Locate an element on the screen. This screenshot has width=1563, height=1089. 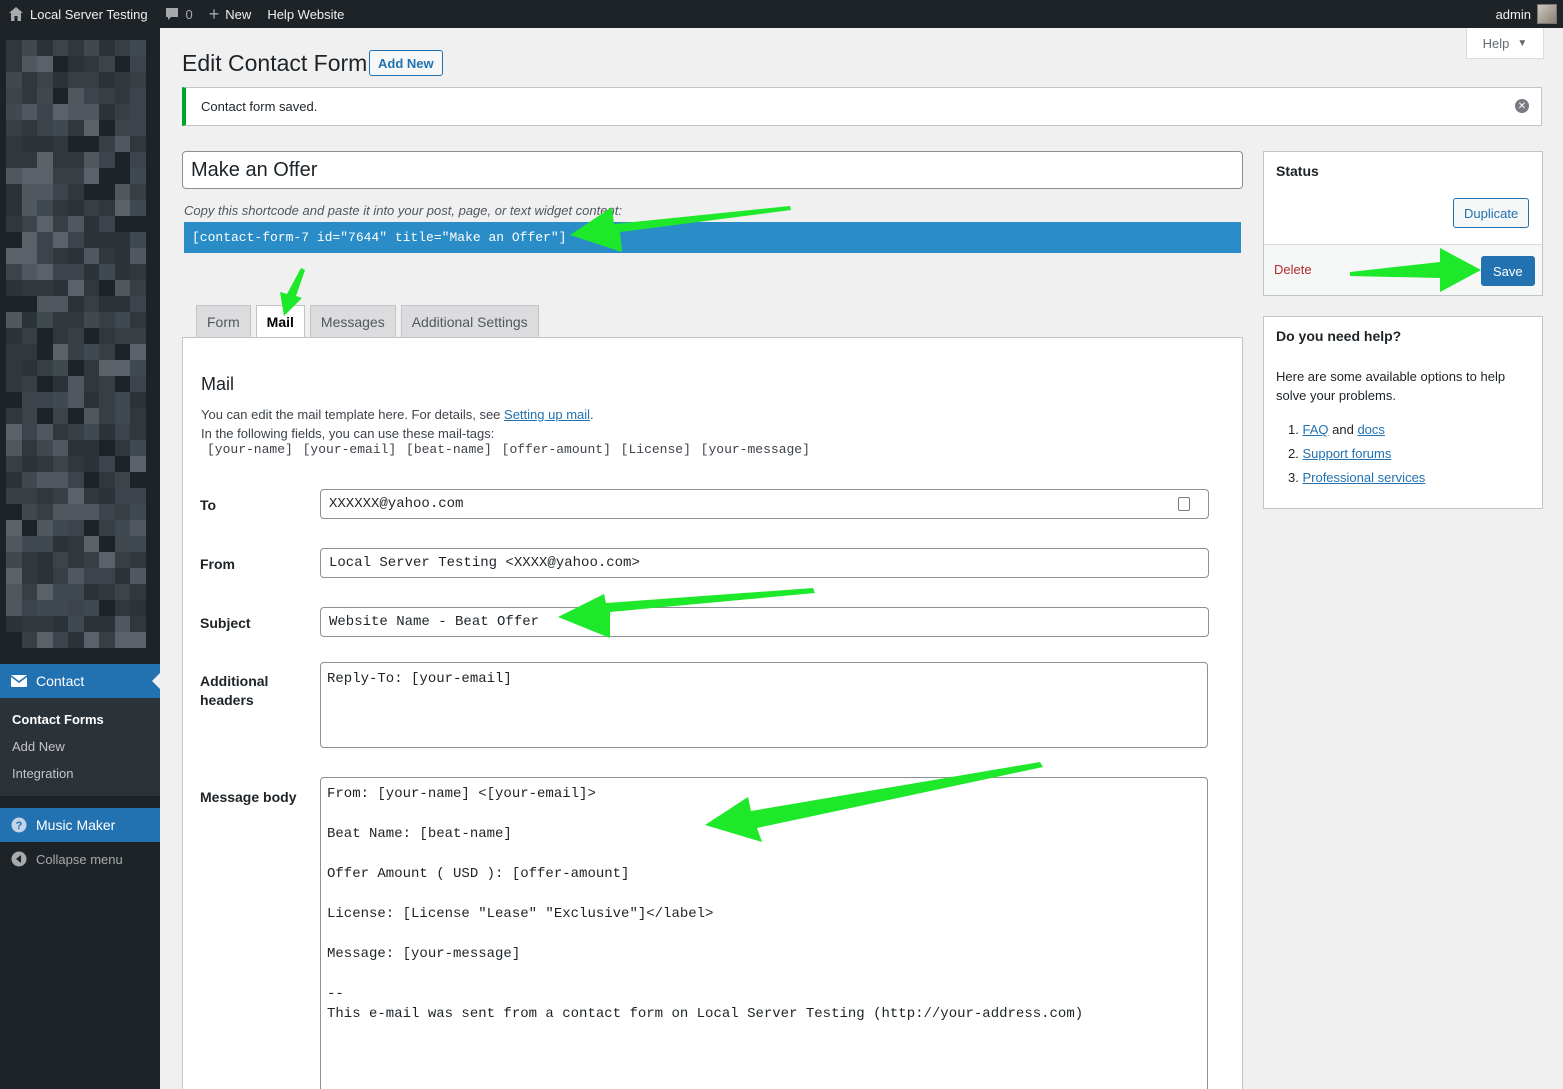
support-forums-link: Support forums is located at coordinates (1346, 453).